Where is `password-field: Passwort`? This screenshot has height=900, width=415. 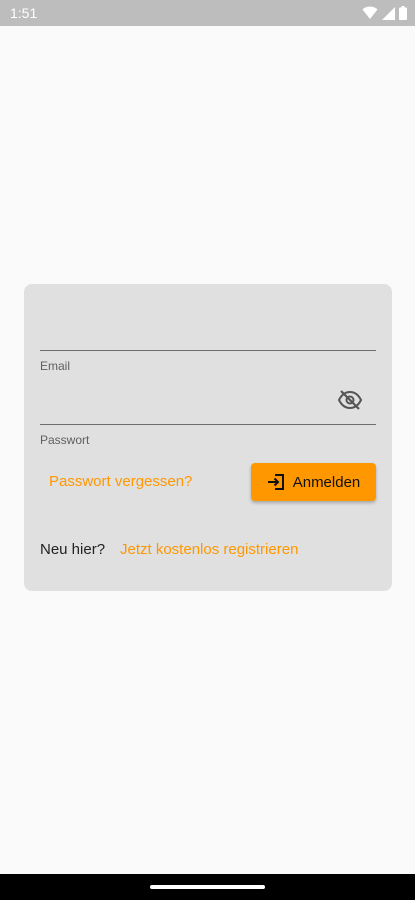 password-field: Passwort is located at coordinates (208, 435).